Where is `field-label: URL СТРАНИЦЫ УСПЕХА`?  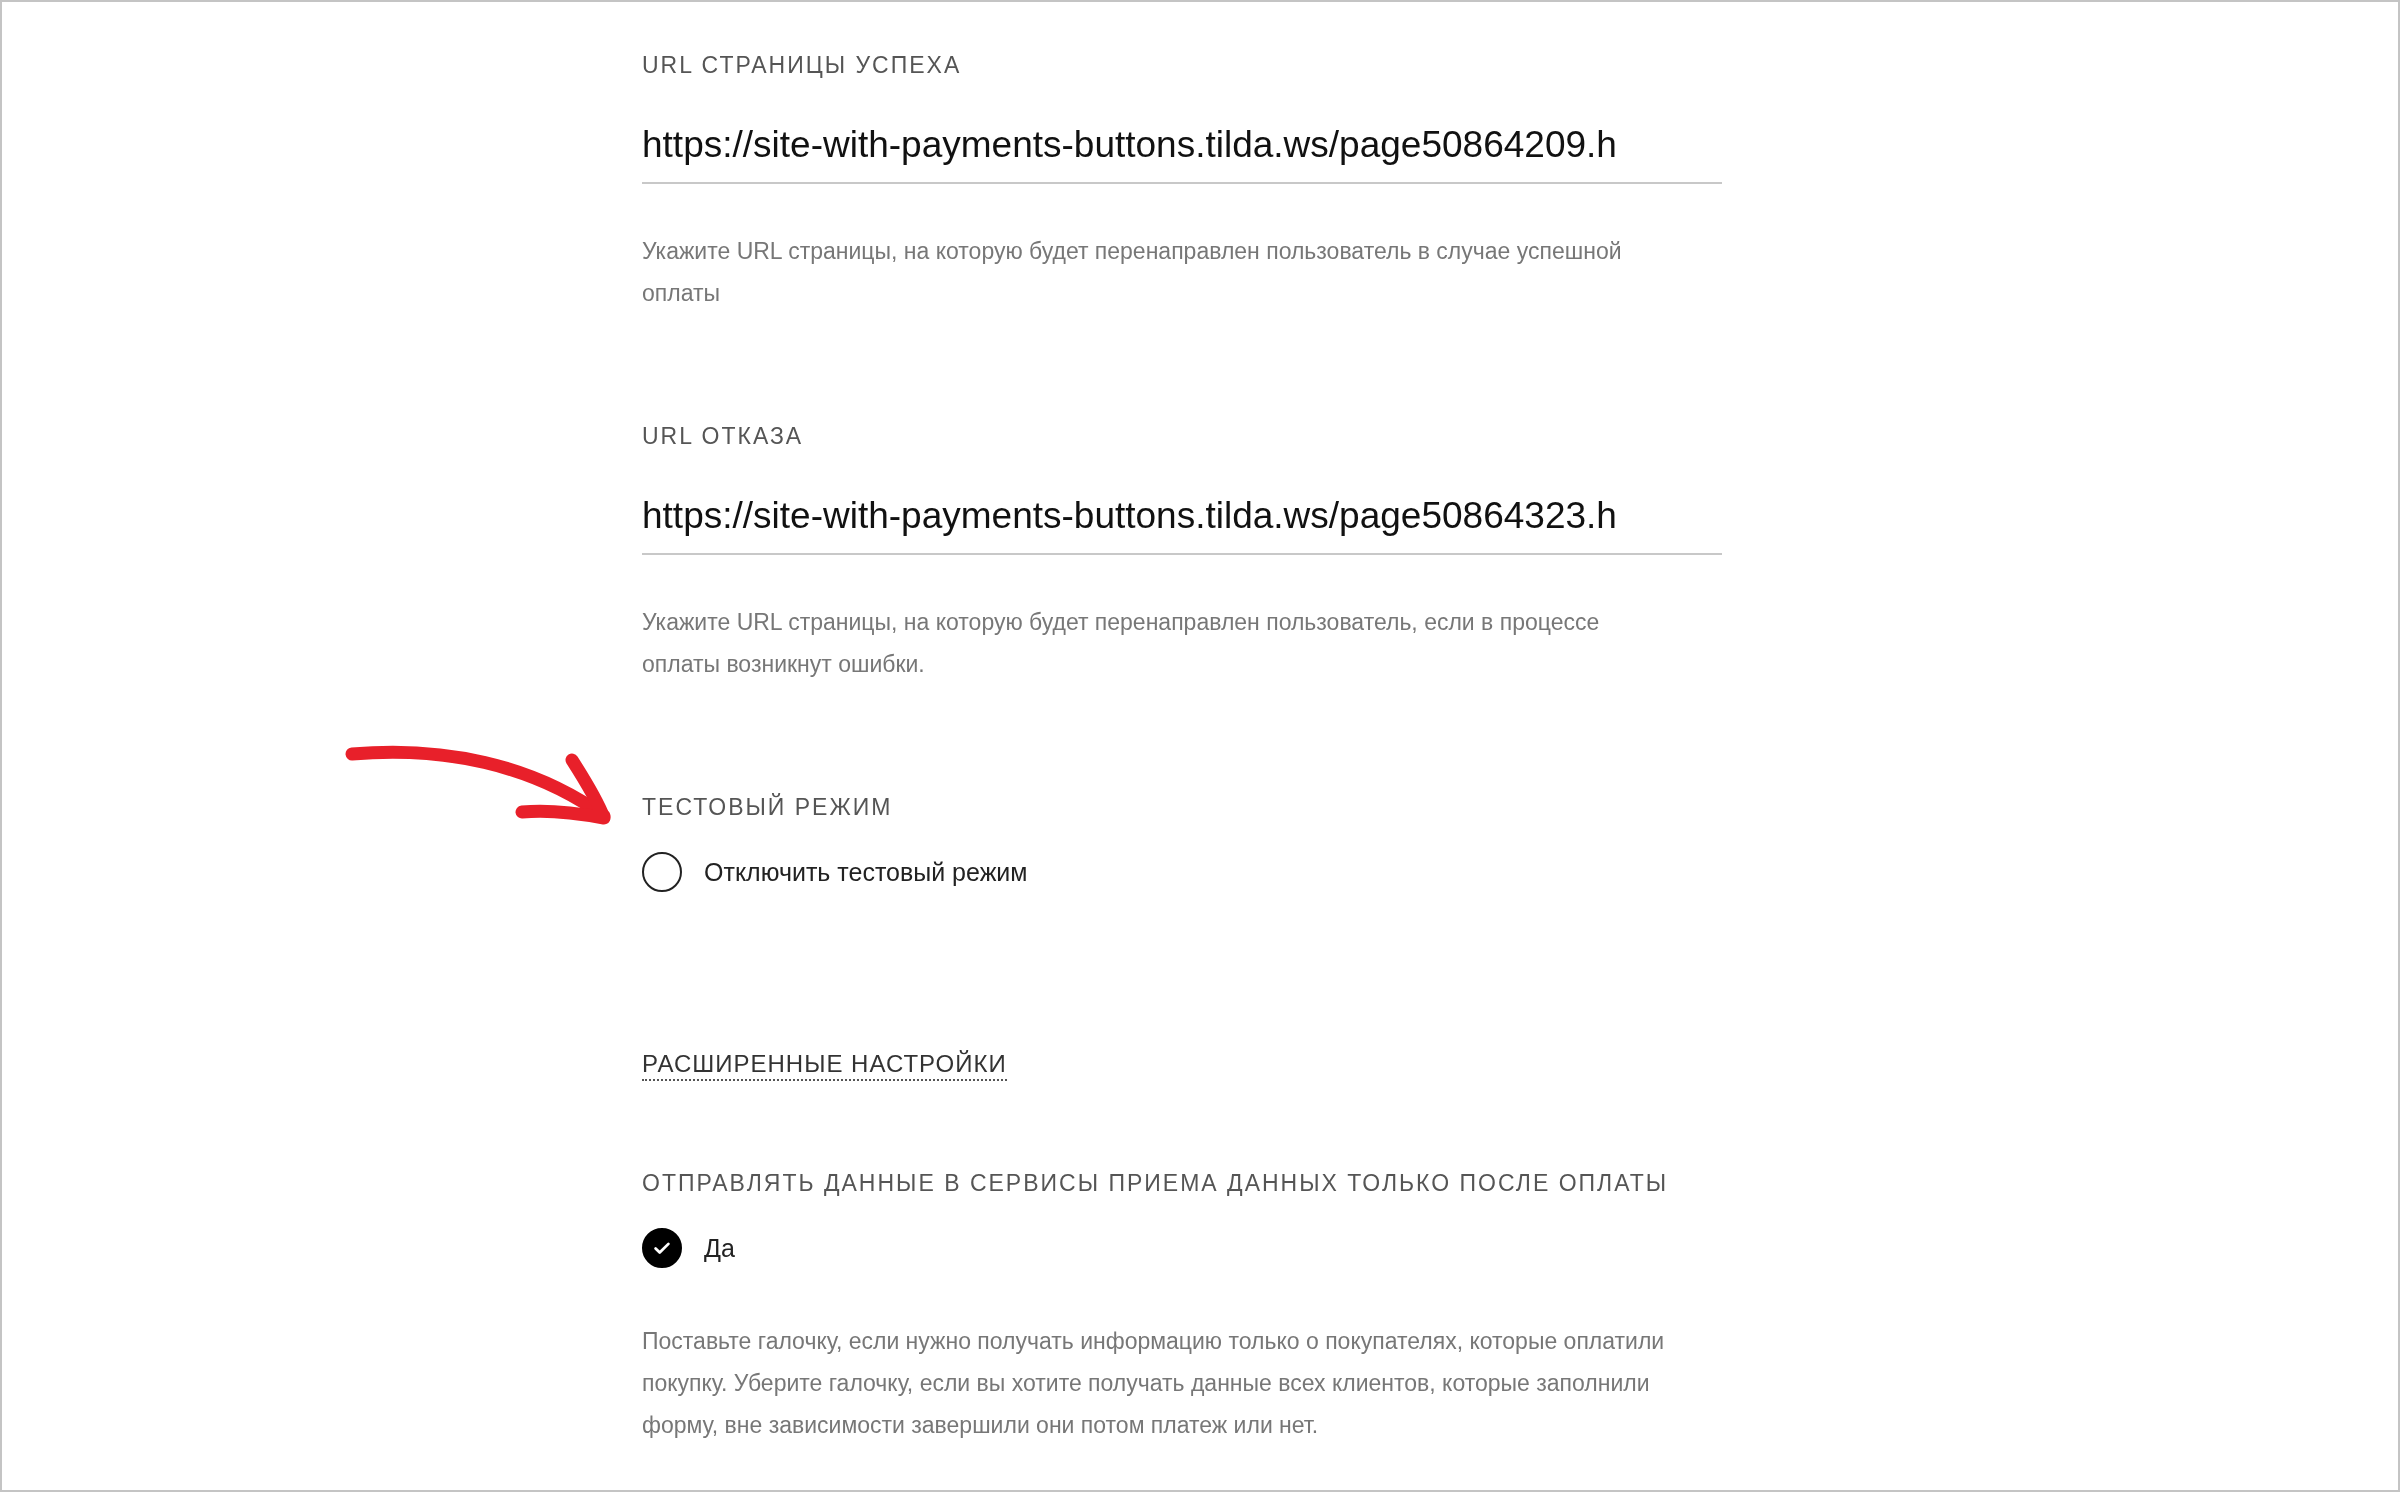
field-label: URL СТРАНИЦЫ УСПЕХА is located at coordinates (802, 65).